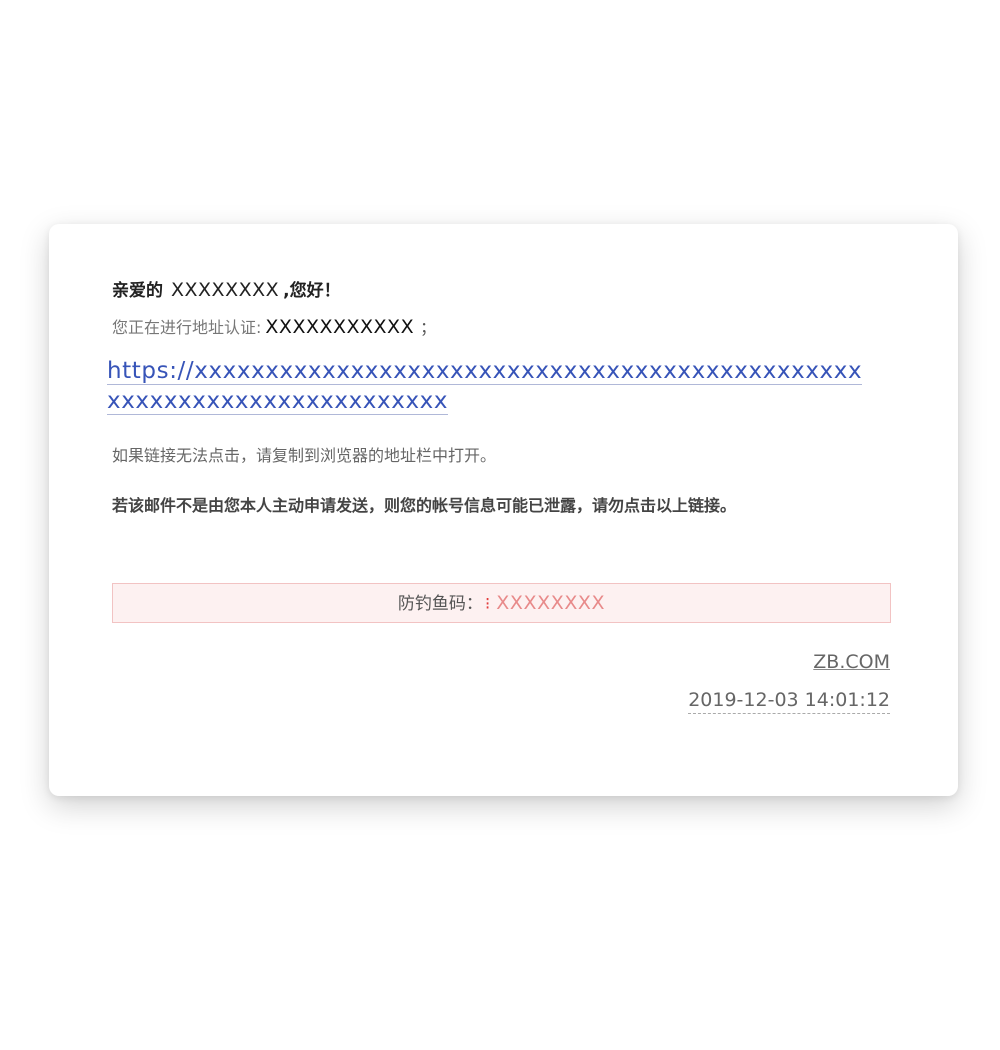 This screenshot has width=1000, height=1050. Describe the element at coordinates (137, 291) in the screenshot. I see `greeting-prefix: 亲爱的` at that location.